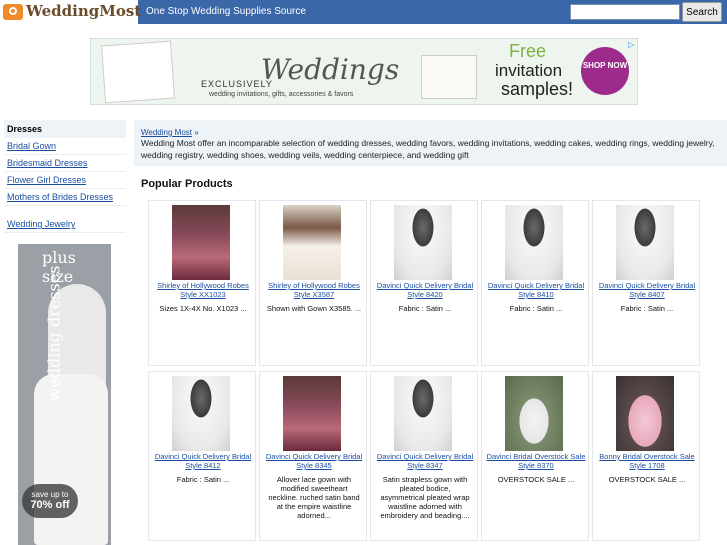 This screenshot has width=727, height=545. What do you see at coordinates (65, 224) in the screenshot?
I see `sidebar-link-wedding-jewelry: Wedding Jewelry` at bounding box center [65, 224].